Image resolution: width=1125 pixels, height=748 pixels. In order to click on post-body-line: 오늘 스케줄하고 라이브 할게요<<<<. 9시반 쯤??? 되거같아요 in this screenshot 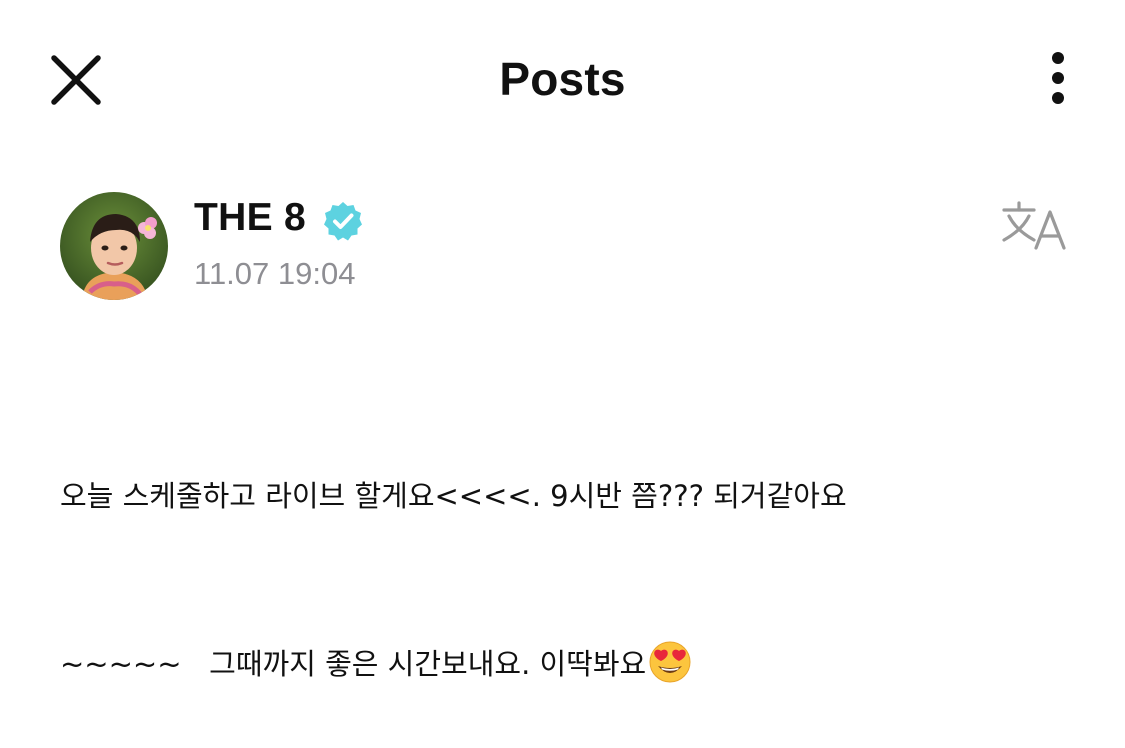, I will do `click(453, 496)`.